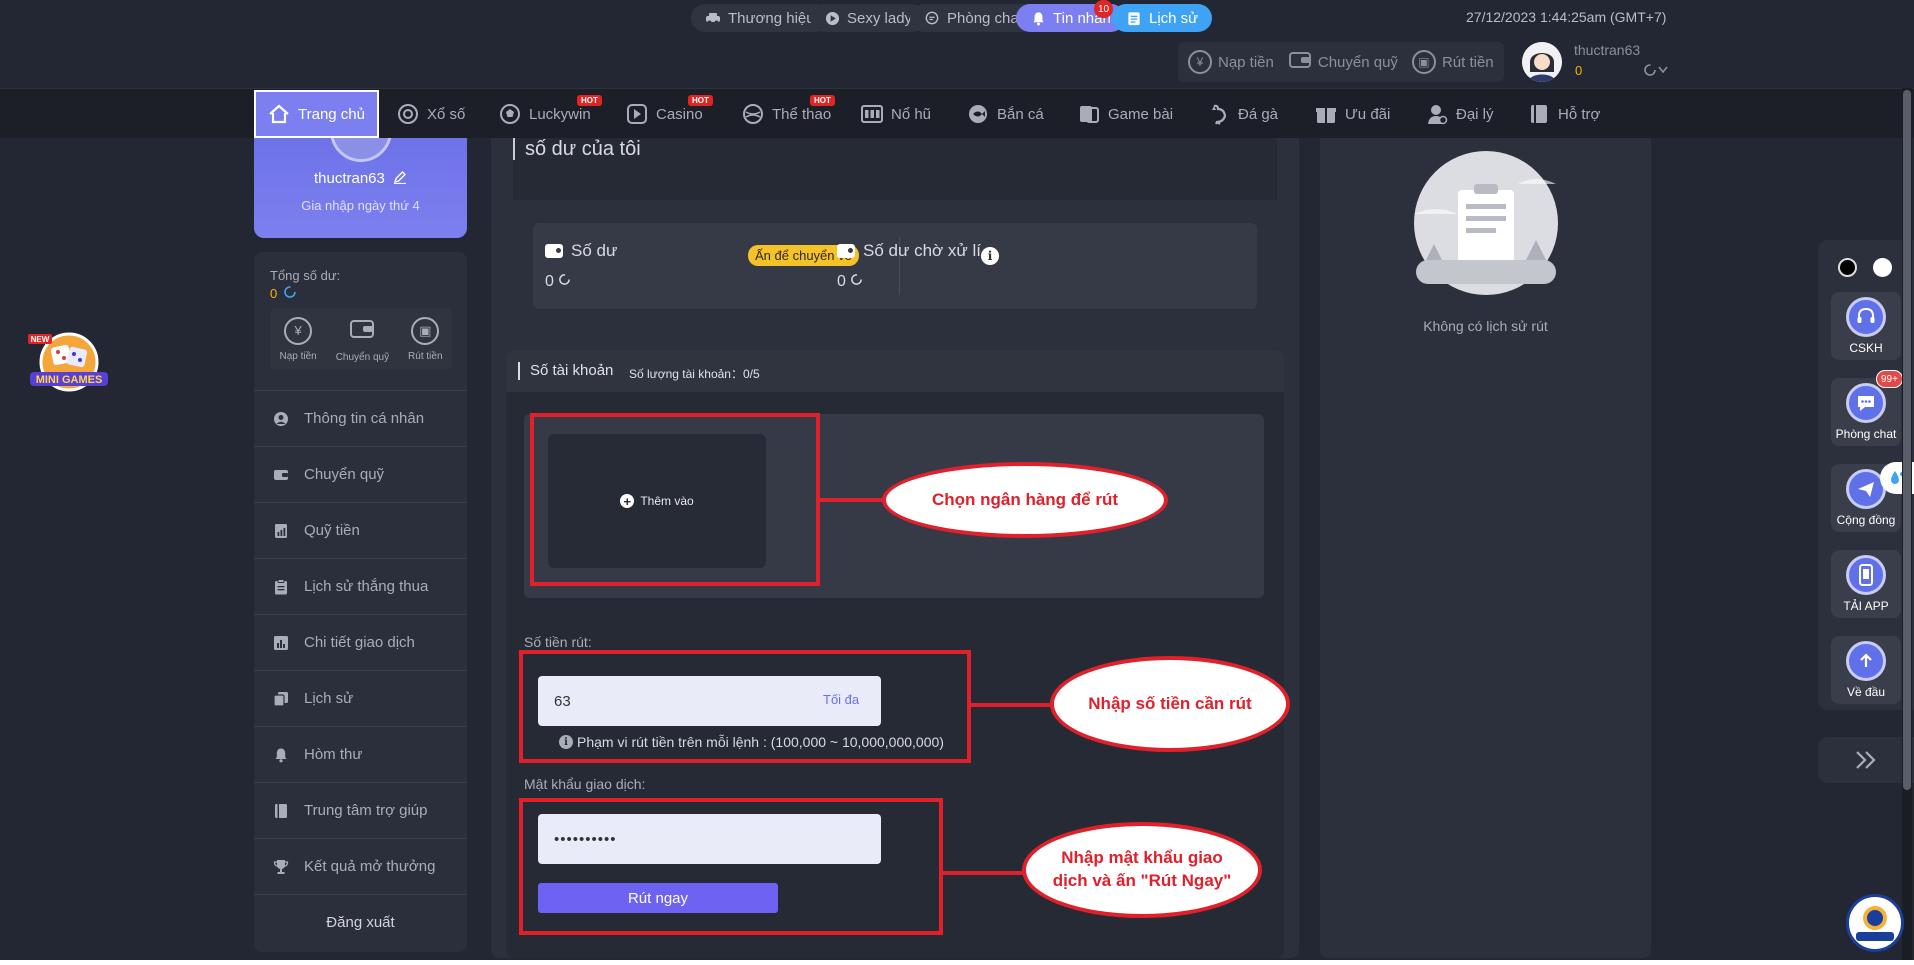  I want to click on sidebar-item-label: Chuyển quỹ, so click(344, 474).